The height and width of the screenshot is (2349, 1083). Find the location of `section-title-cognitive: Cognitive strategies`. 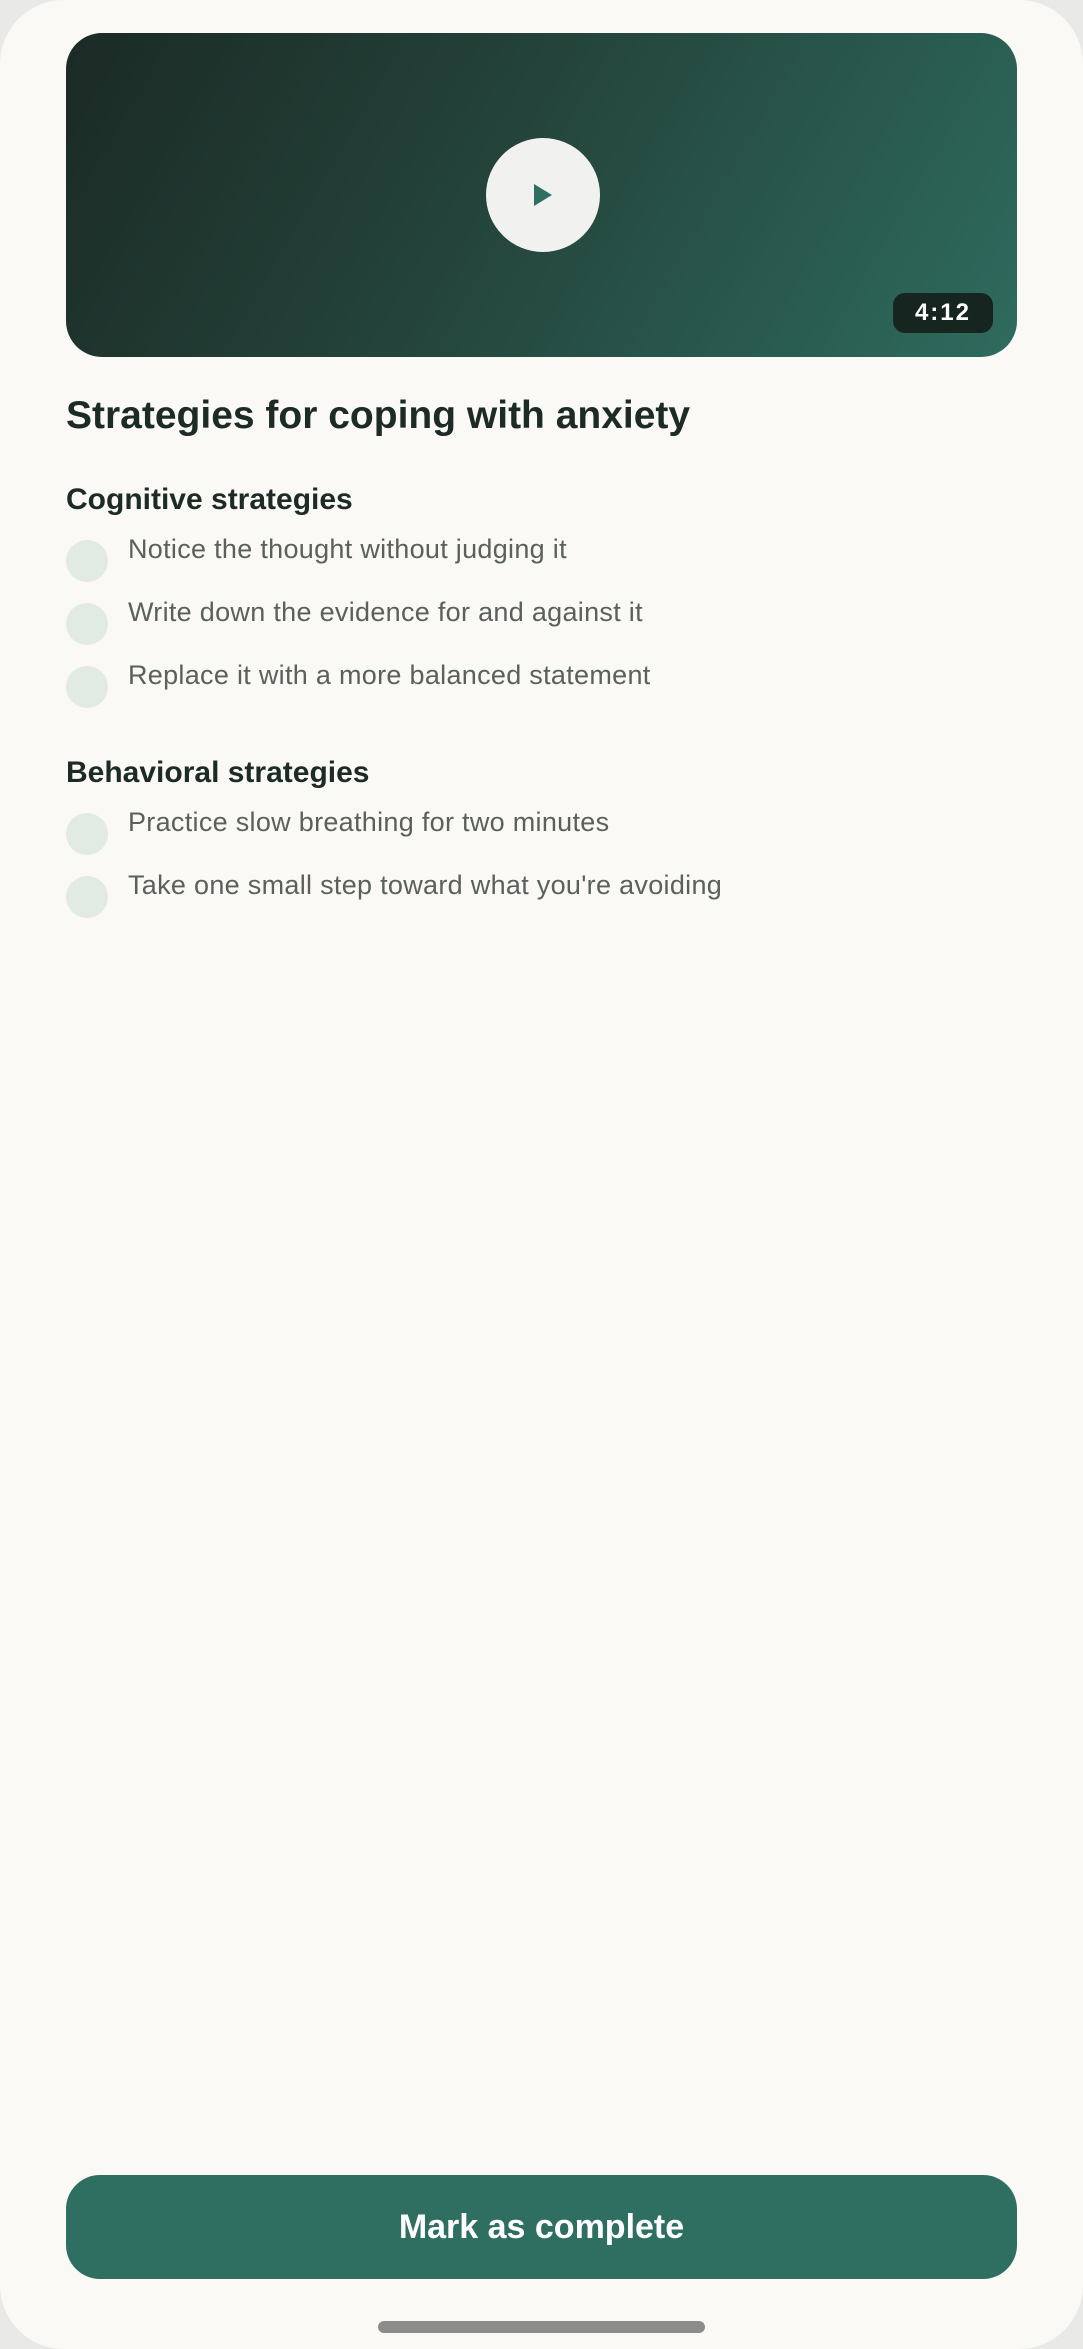

section-title-cognitive: Cognitive strategies is located at coordinates (209, 499).